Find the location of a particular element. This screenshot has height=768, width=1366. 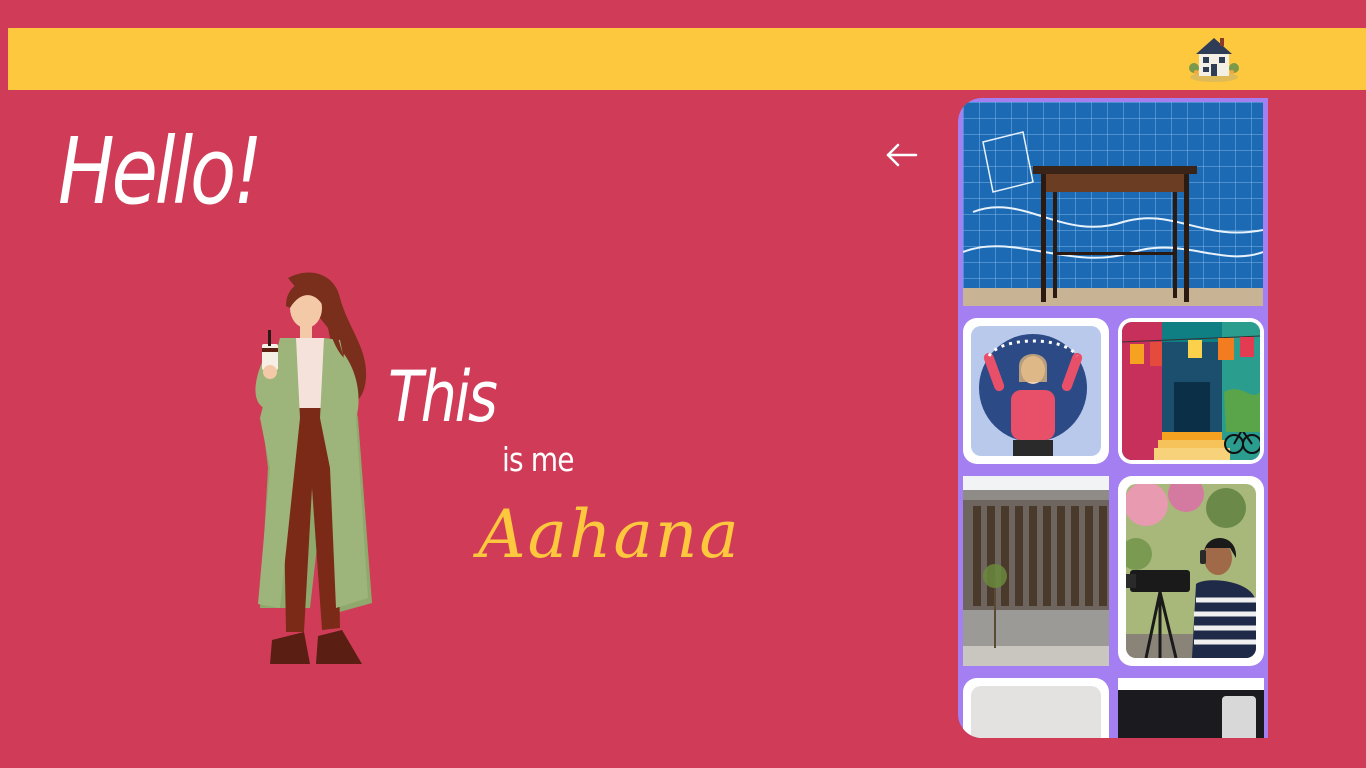

top-bar is located at coordinates (687, 59).